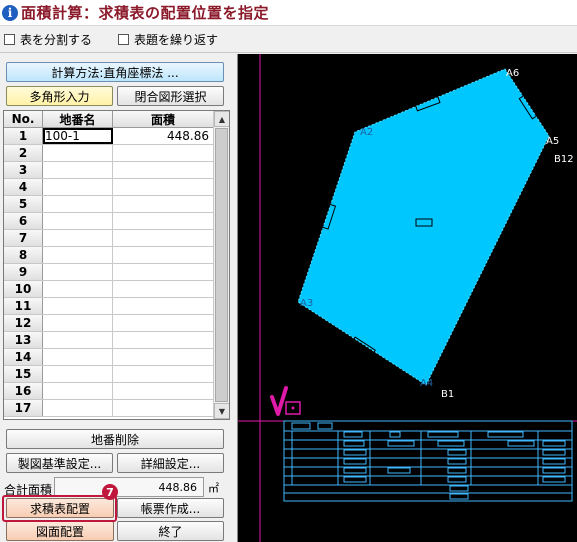 This screenshot has height=542, width=577. I want to click on table-row: 15, so click(116, 374).